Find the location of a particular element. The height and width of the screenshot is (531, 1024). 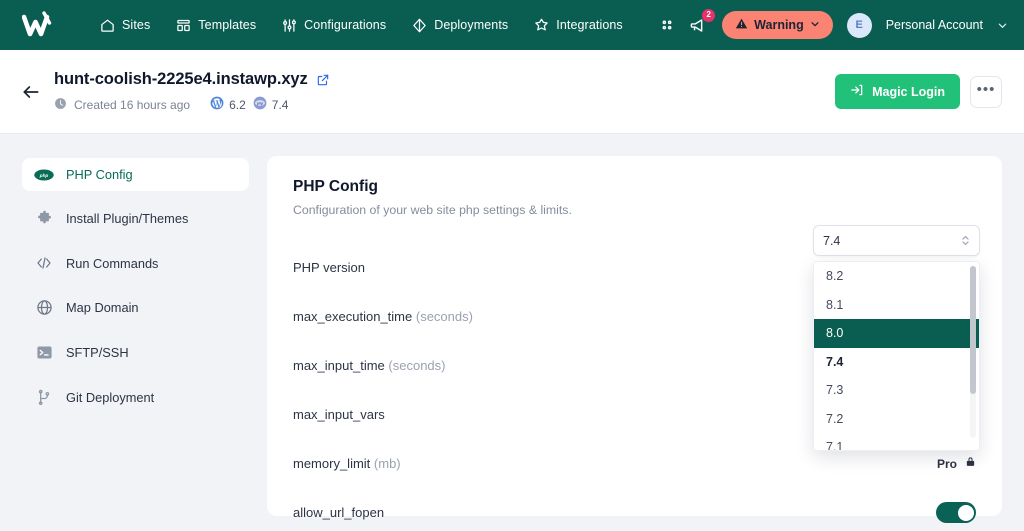

row-label-text: allow_url_fopen is located at coordinates (339, 512).